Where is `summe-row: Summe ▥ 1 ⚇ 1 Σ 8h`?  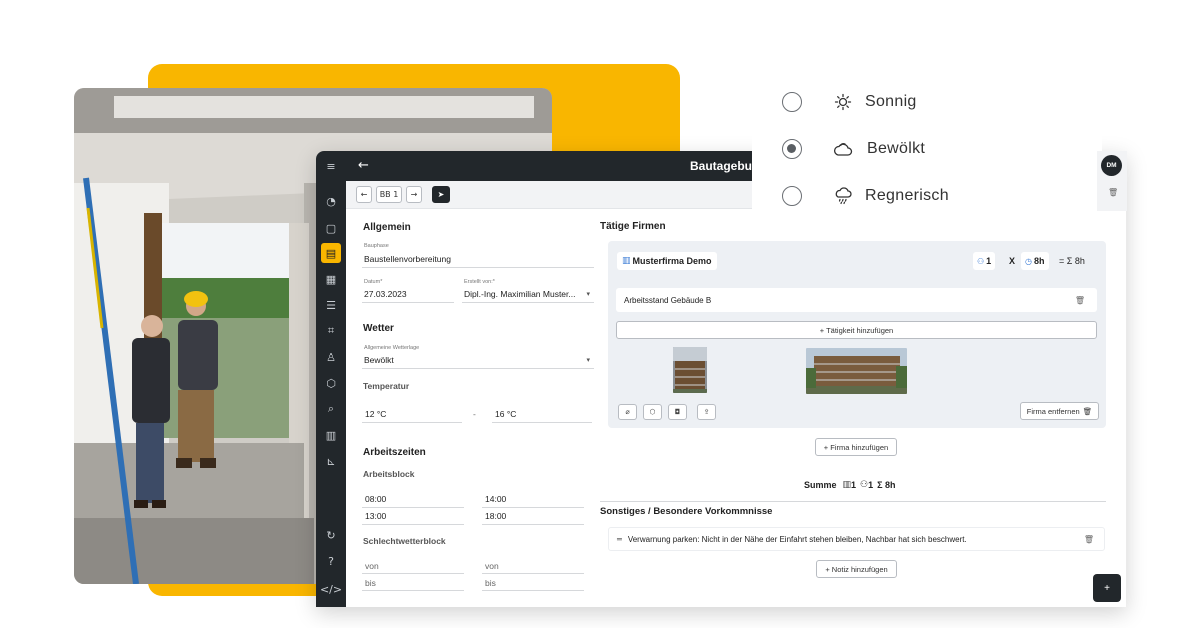
summe-row: Summe ▥ 1 ⚇ 1 Σ 8h is located at coordinates (850, 485).